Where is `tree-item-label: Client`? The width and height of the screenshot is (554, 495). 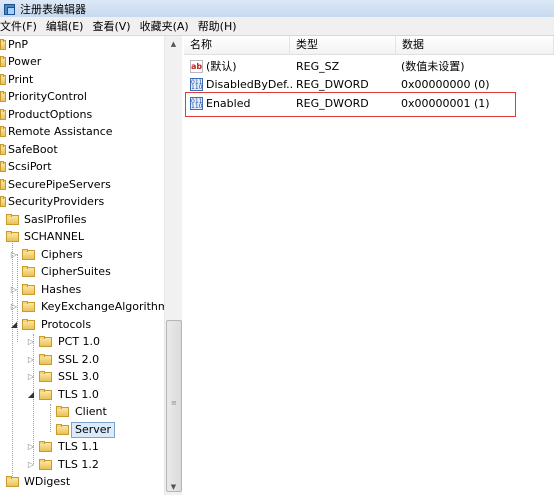 tree-item-label: Client is located at coordinates (91, 411).